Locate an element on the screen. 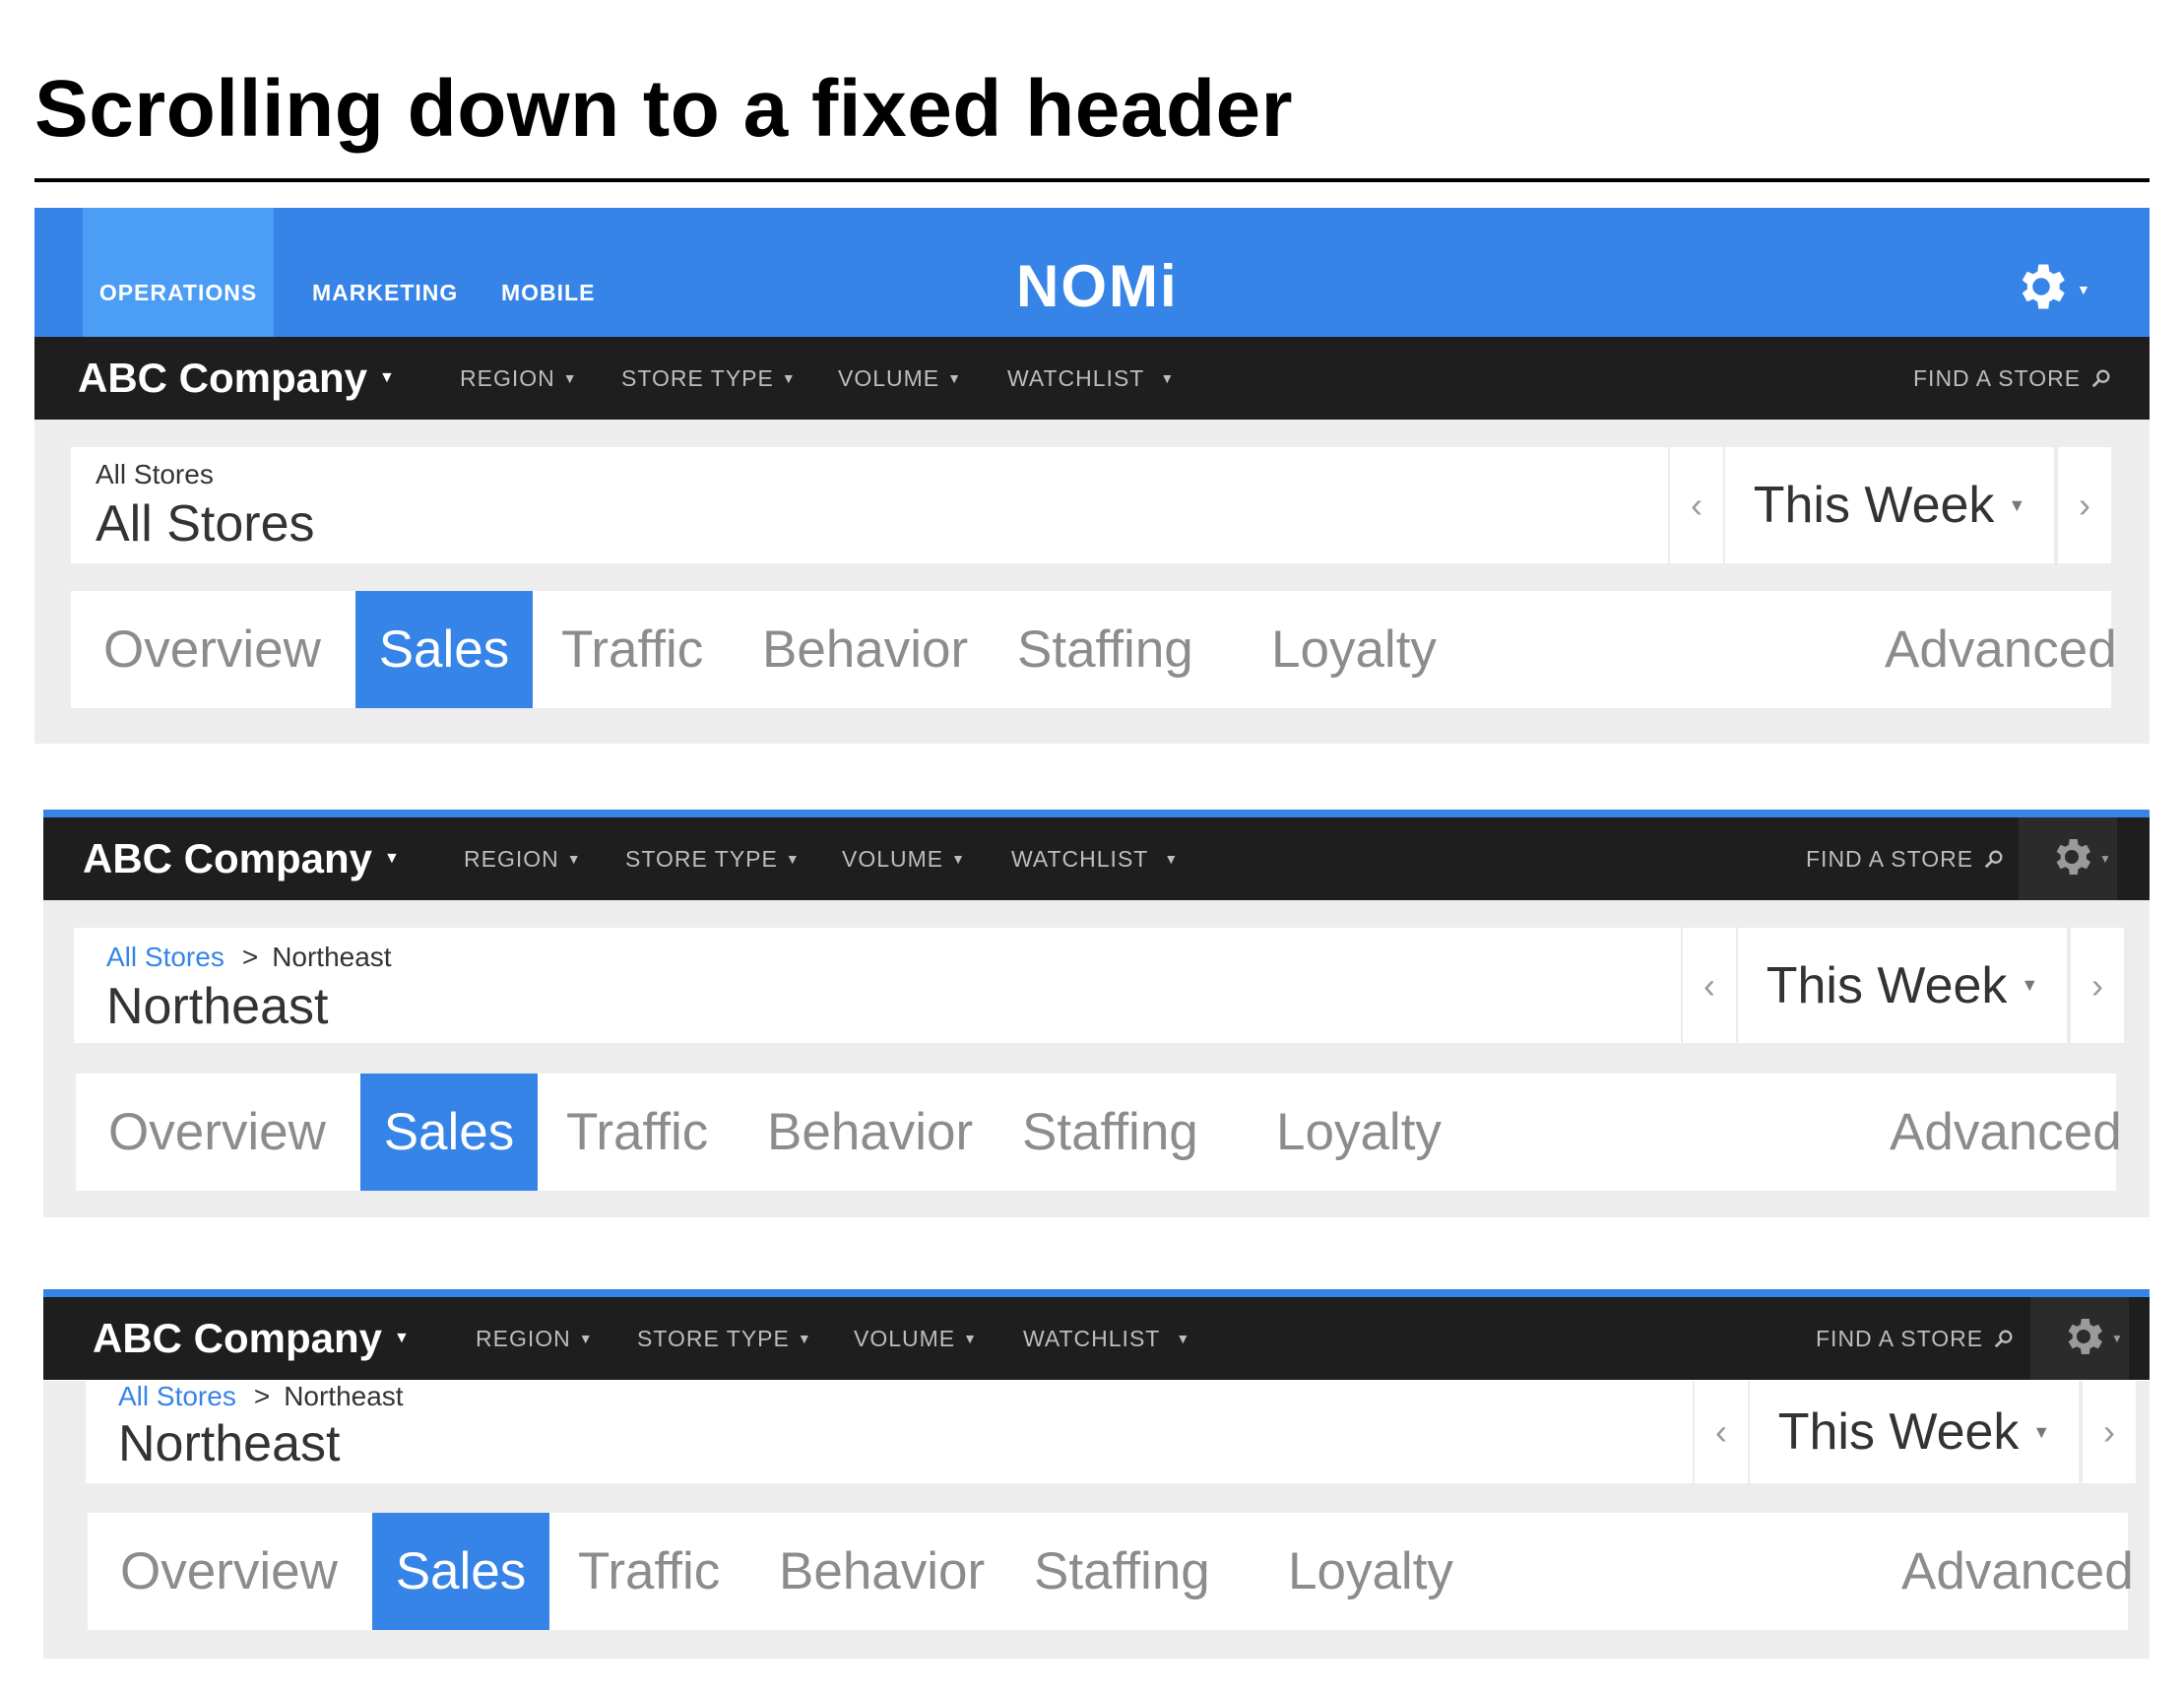  nomi-logo: NOMi is located at coordinates (1097, 286).